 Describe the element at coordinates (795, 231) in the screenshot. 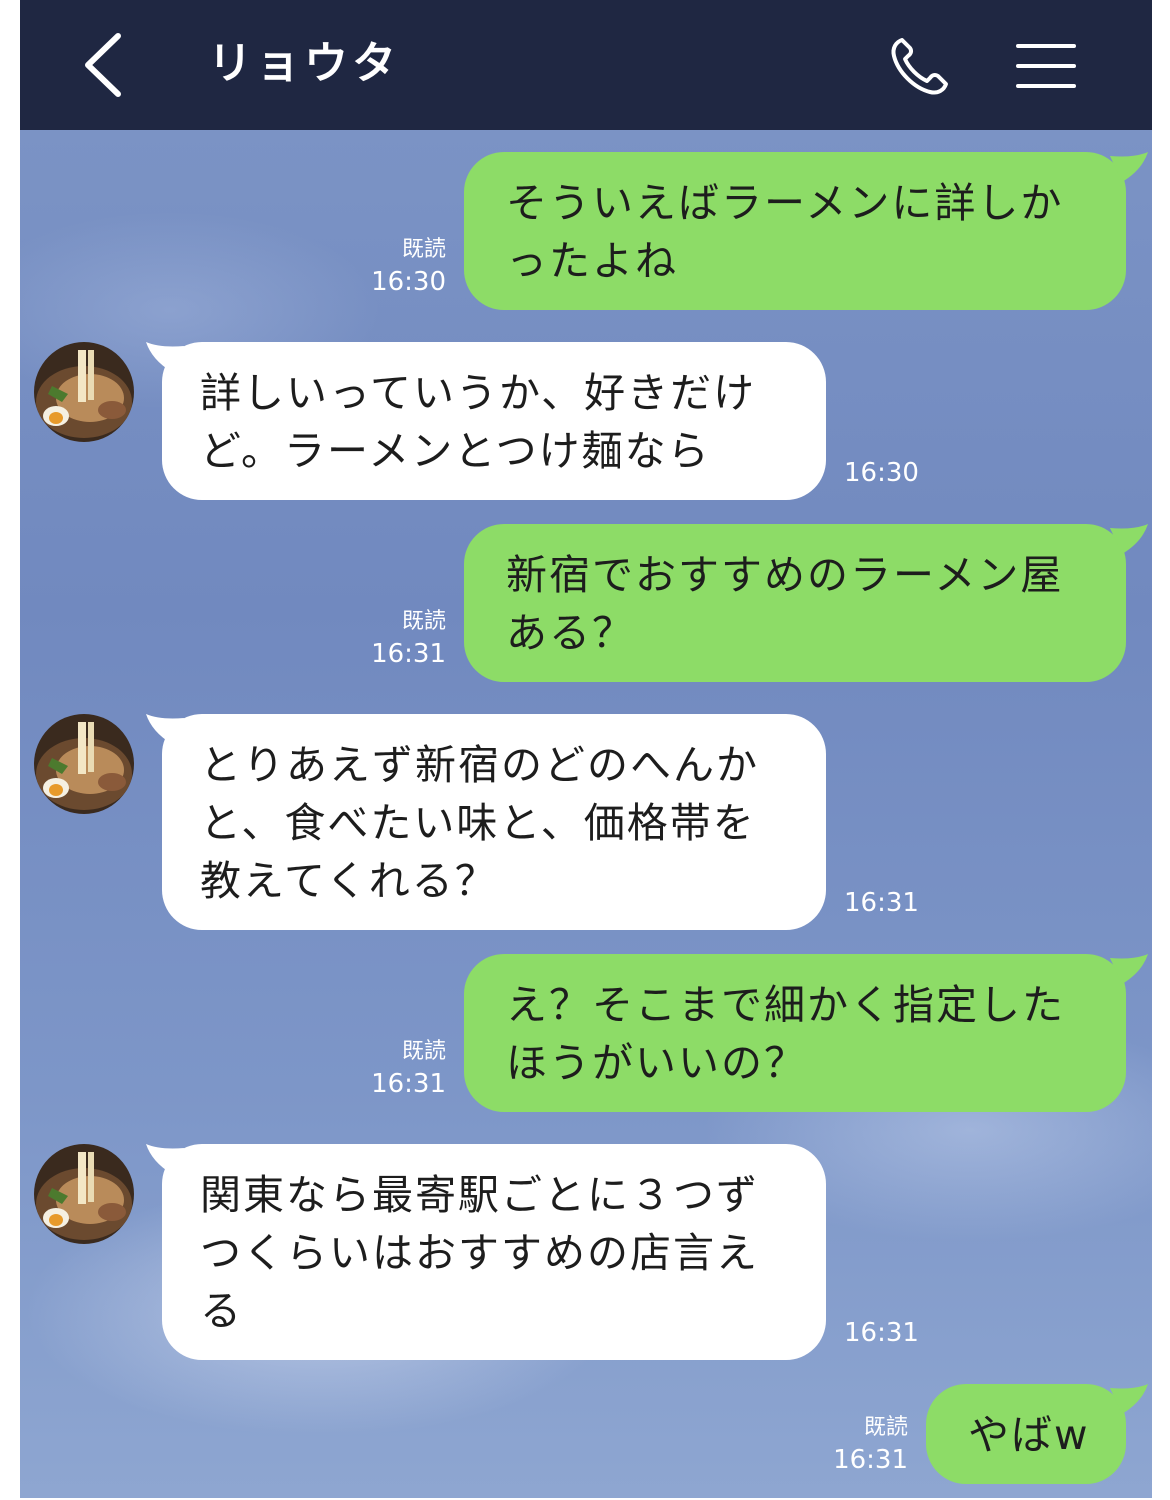

I see `sent-message-bubble: そういえばラーメンに詳しか ったよね` at that location.